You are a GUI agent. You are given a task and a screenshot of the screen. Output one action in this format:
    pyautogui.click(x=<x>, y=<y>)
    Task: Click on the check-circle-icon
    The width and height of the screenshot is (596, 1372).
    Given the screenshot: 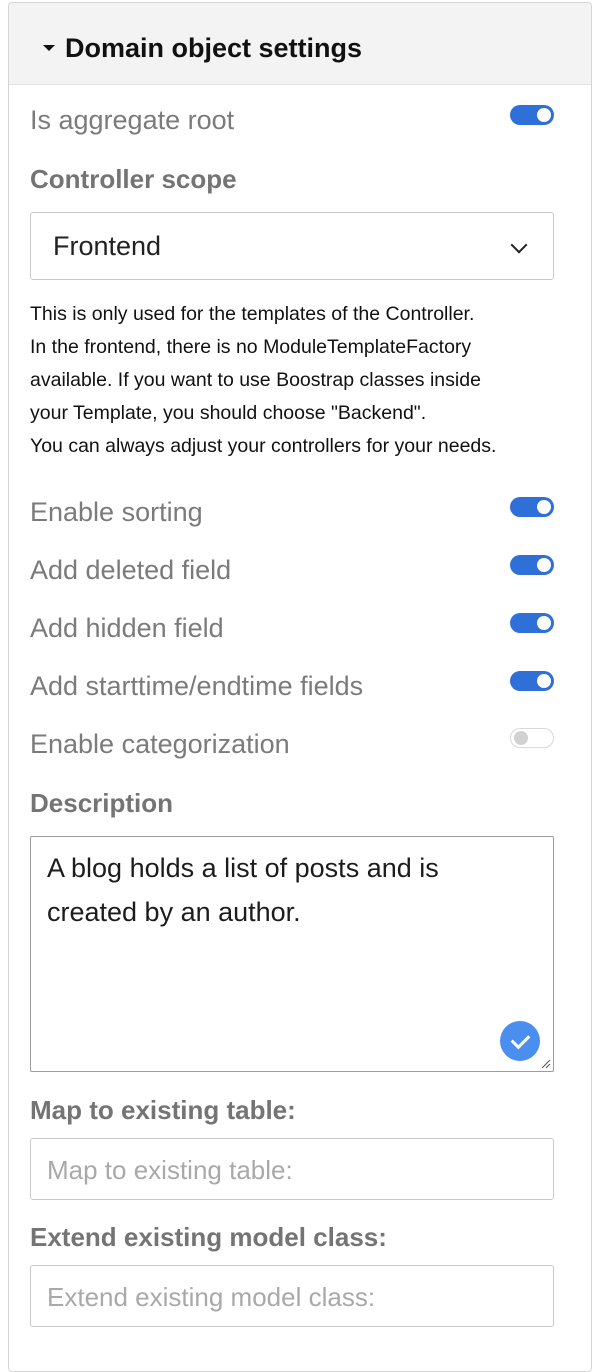 What is the action you would take?
    pyautogui.click(x=520, y=1041)
    